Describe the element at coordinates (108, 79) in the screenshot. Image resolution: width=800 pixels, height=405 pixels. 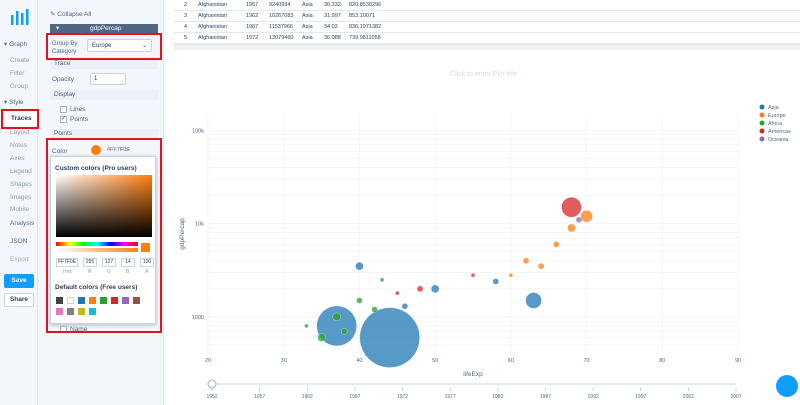
I see `opacity-input: 1` at that location.